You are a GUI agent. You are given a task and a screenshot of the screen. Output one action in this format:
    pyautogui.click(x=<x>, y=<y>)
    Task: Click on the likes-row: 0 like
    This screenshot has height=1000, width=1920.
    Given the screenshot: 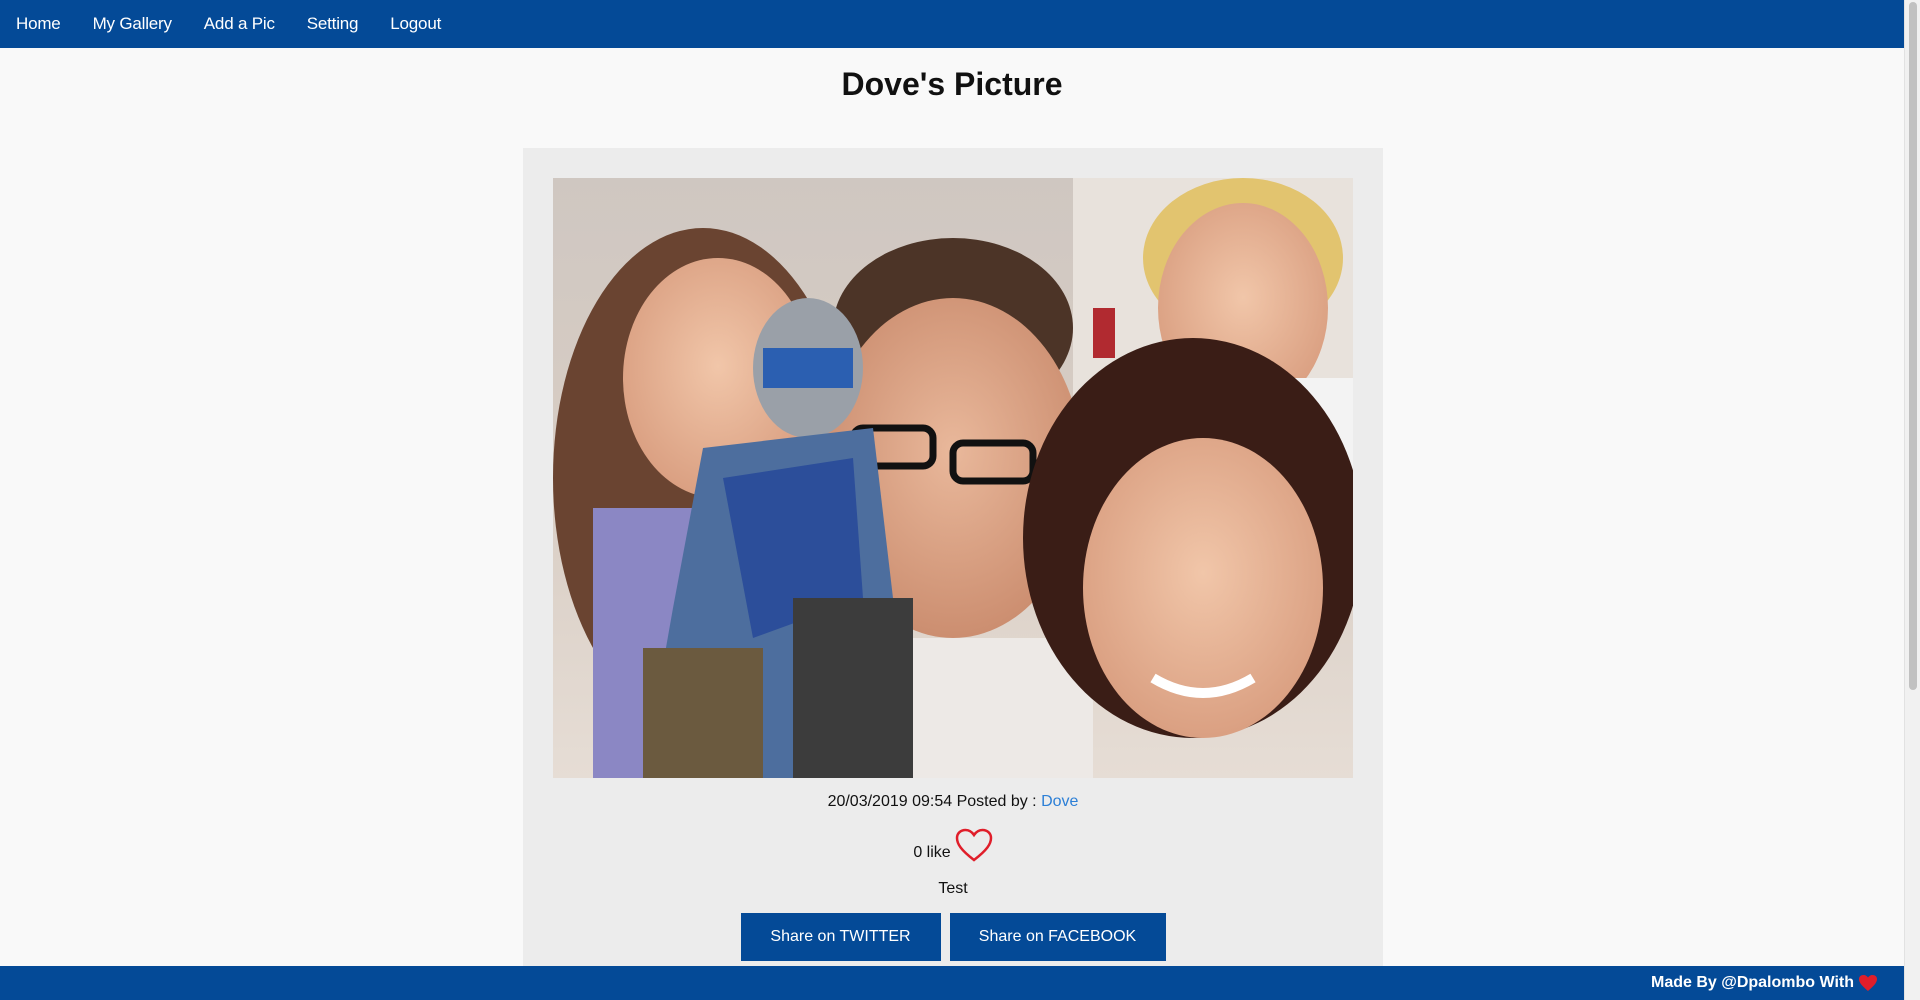 What is the action you would take?
    pyautogui.click(x=953, y=846)
    